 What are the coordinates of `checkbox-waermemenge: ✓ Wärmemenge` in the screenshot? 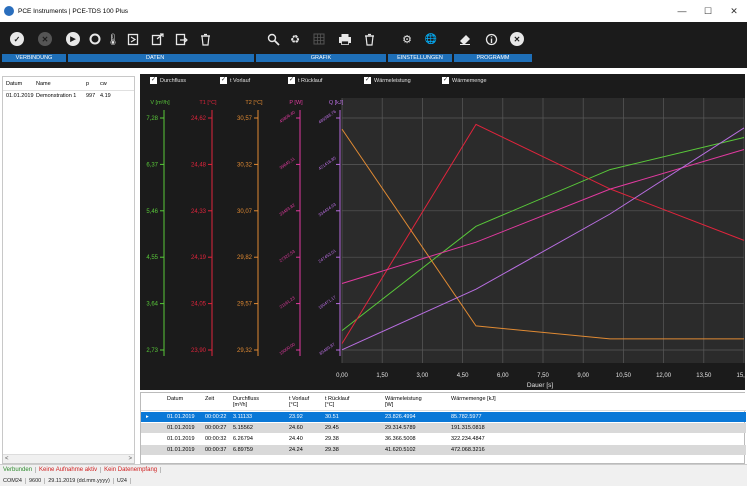 It's located at (464, 80).